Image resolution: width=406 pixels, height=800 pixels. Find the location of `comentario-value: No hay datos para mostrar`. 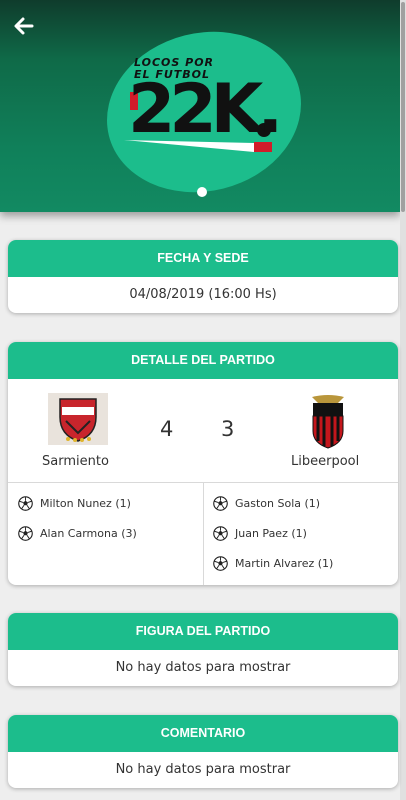

comentario-value: No hay datos para mostrar is located at coordinates (203, 769).